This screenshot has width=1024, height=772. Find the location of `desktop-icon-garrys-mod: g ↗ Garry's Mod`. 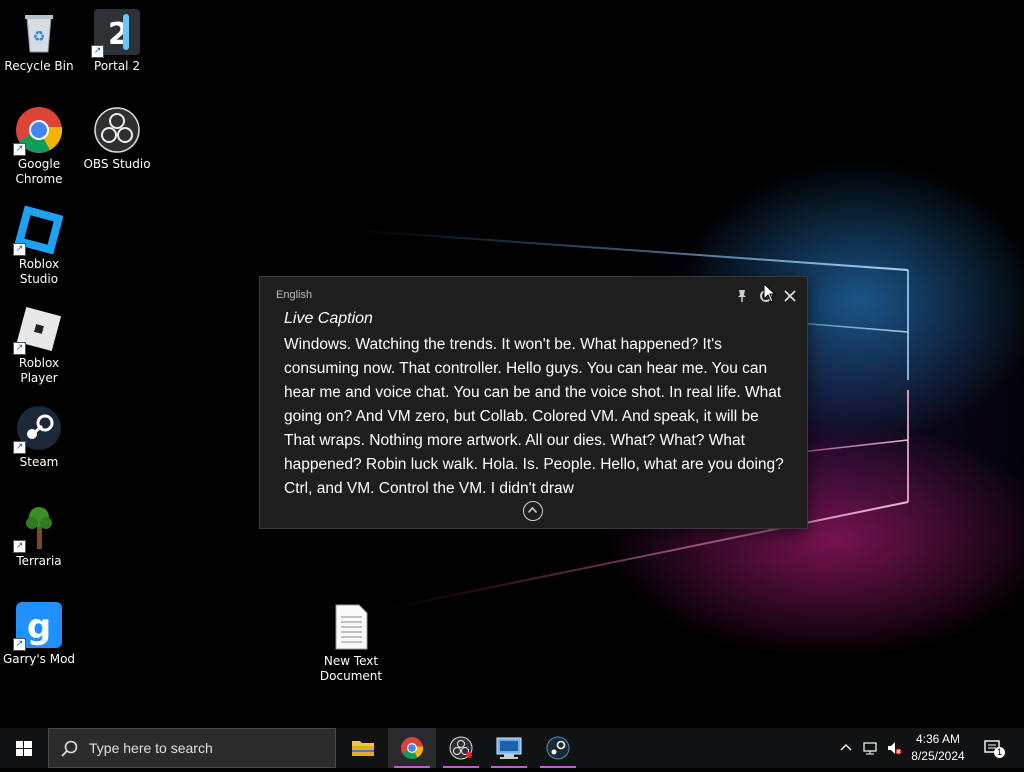

desktop-icon-garrys-mod: g ↗ Garry's Mod is located at coordinates (39, 634).